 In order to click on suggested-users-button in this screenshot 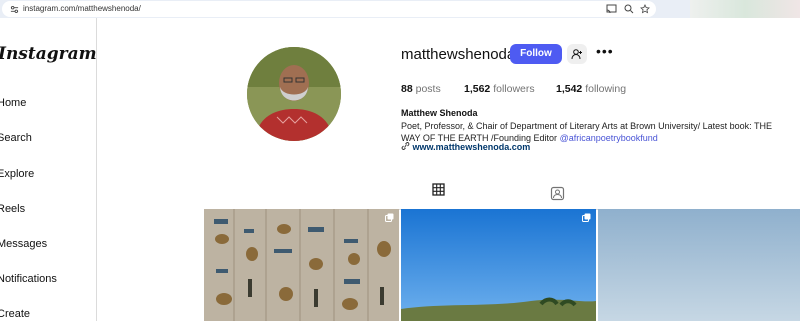, I will do `click(577, 54)`.